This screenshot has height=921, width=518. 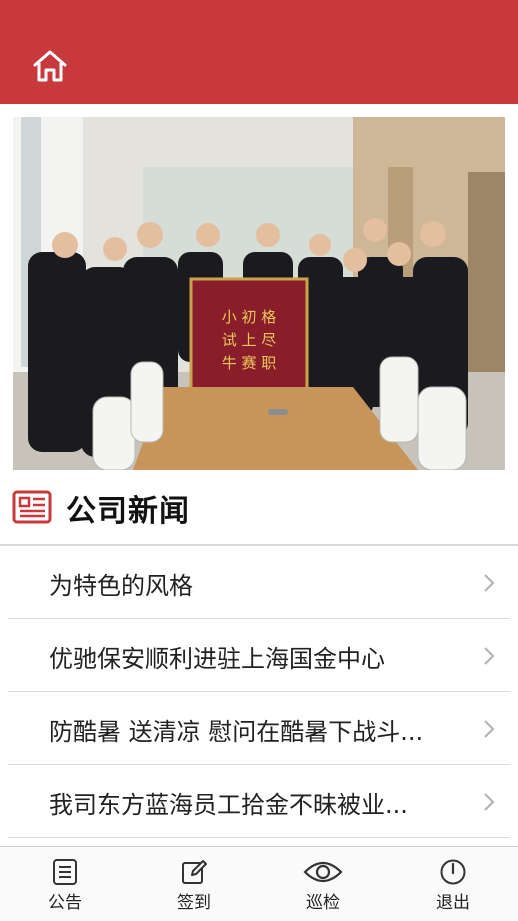 What do you see at coordinates (217, 659) in the screenshot?
I see `news-title: 优驰保安顺利进驻上海国金中心` at bounding box center [217, 659].